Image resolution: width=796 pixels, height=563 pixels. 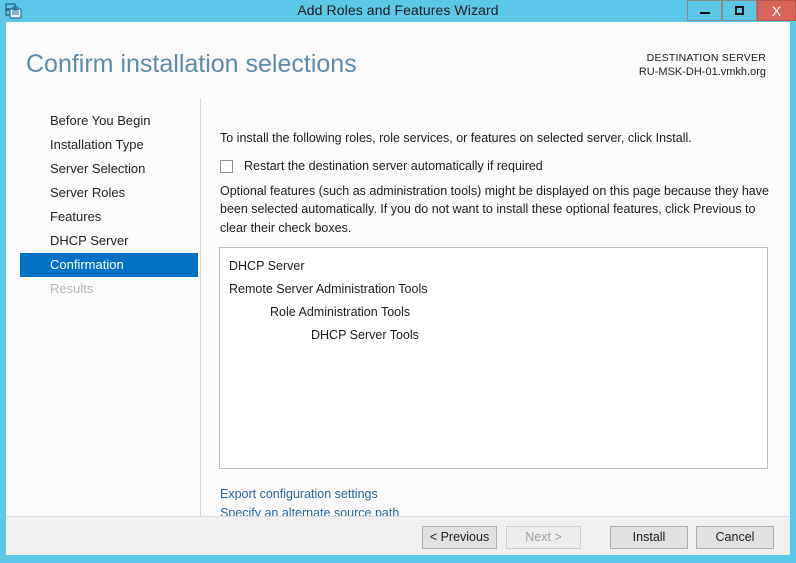 I want to click on export-configuration-settings-link: Export configuration settings, so click(x=309, y=494).